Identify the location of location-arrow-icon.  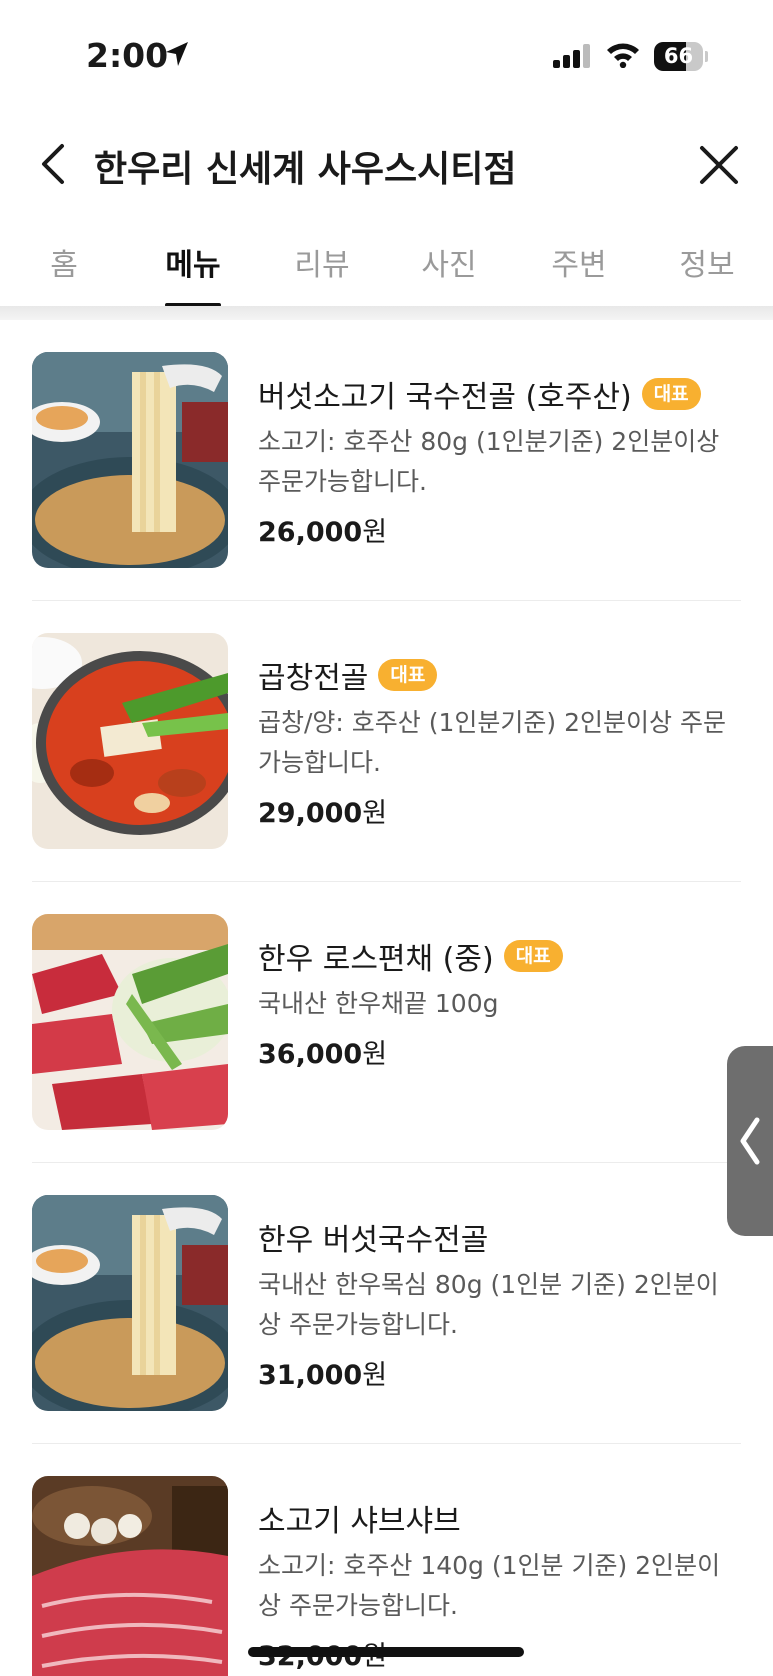
(177, 56).